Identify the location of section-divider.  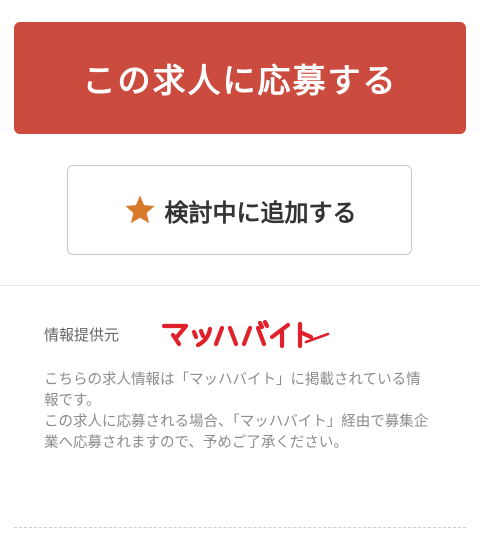
(240, 285).